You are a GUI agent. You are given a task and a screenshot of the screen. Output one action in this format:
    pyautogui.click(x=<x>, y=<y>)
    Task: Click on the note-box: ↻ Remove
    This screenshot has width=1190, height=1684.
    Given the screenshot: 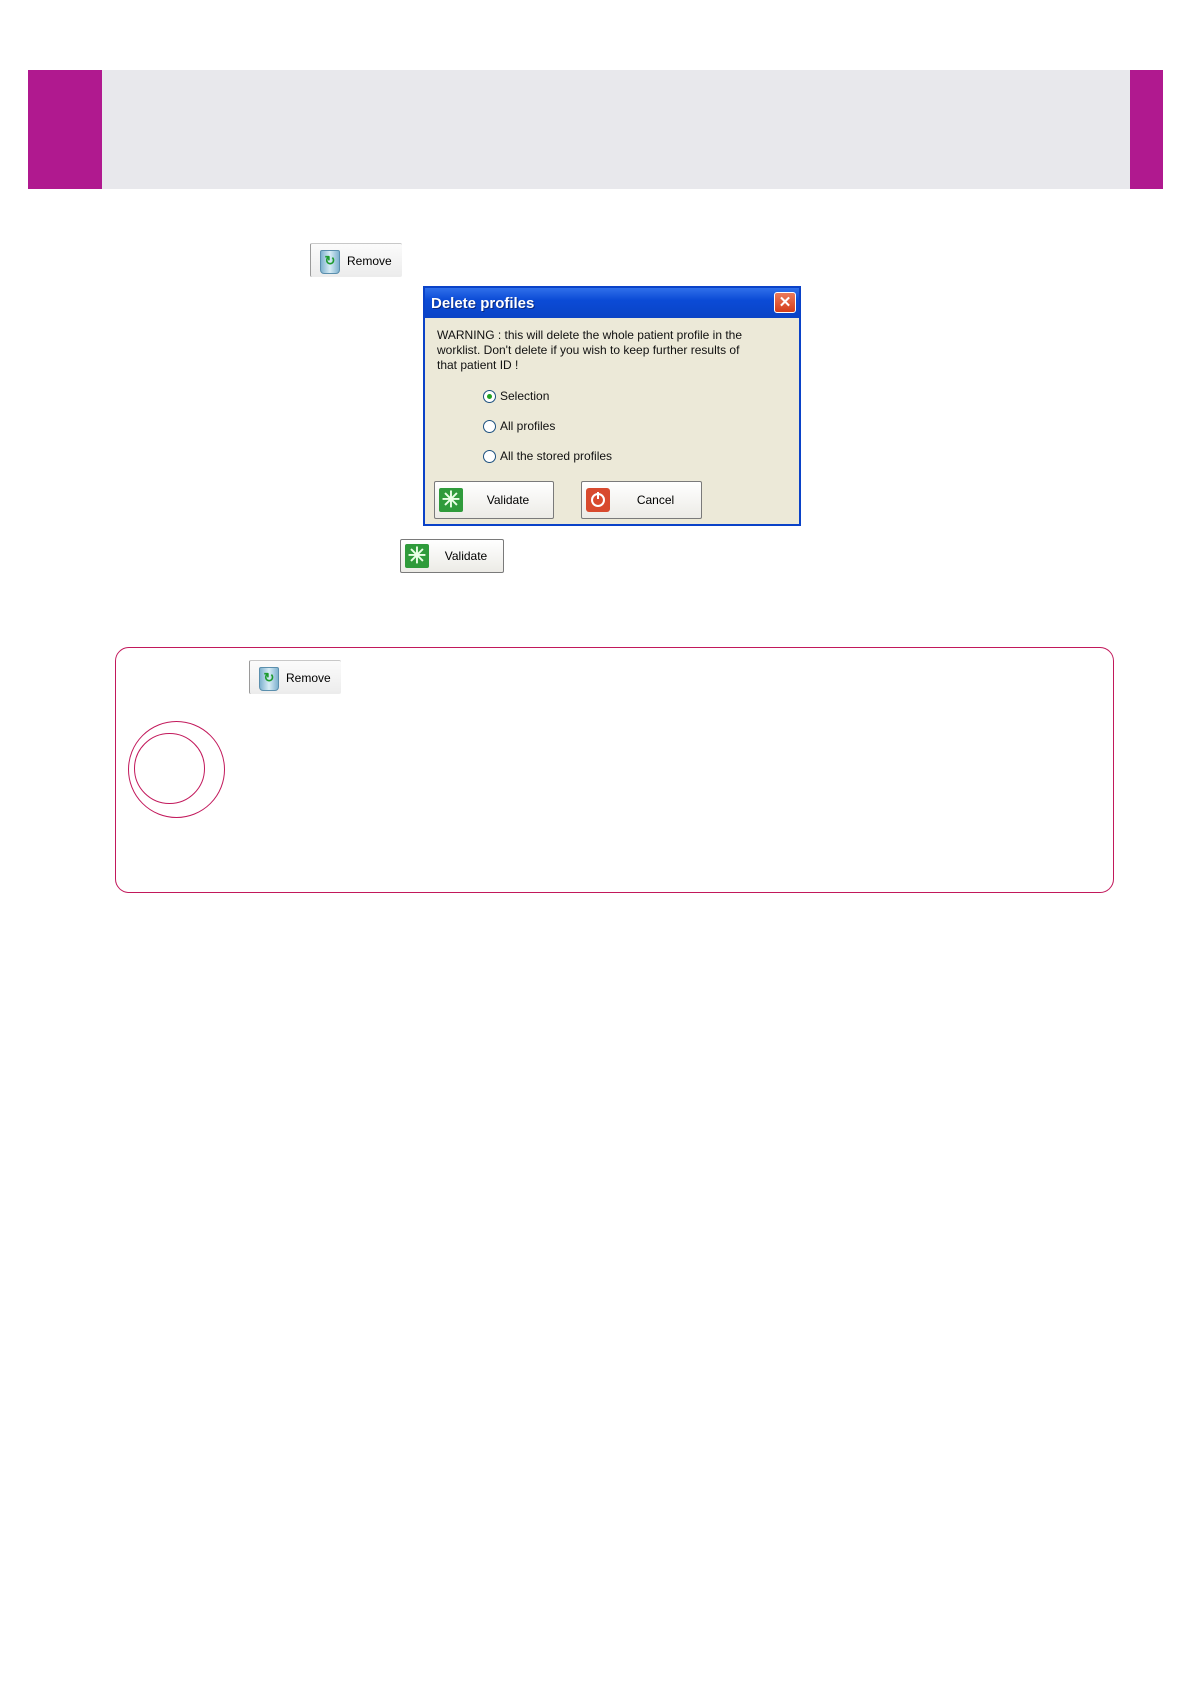 What is the action you would take?
    pyautogui.click(x=614, y=770)
    